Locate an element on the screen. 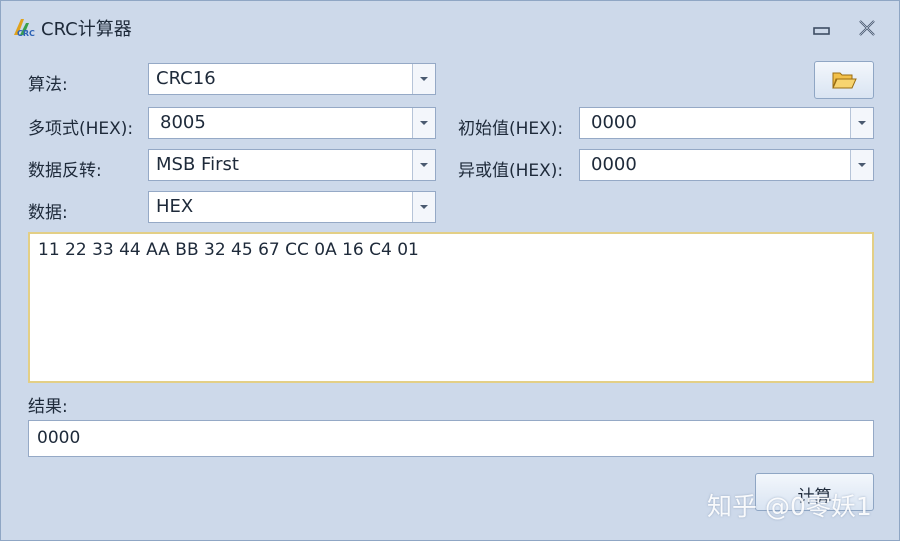  minimize-button is located at coordinates (822, 28).